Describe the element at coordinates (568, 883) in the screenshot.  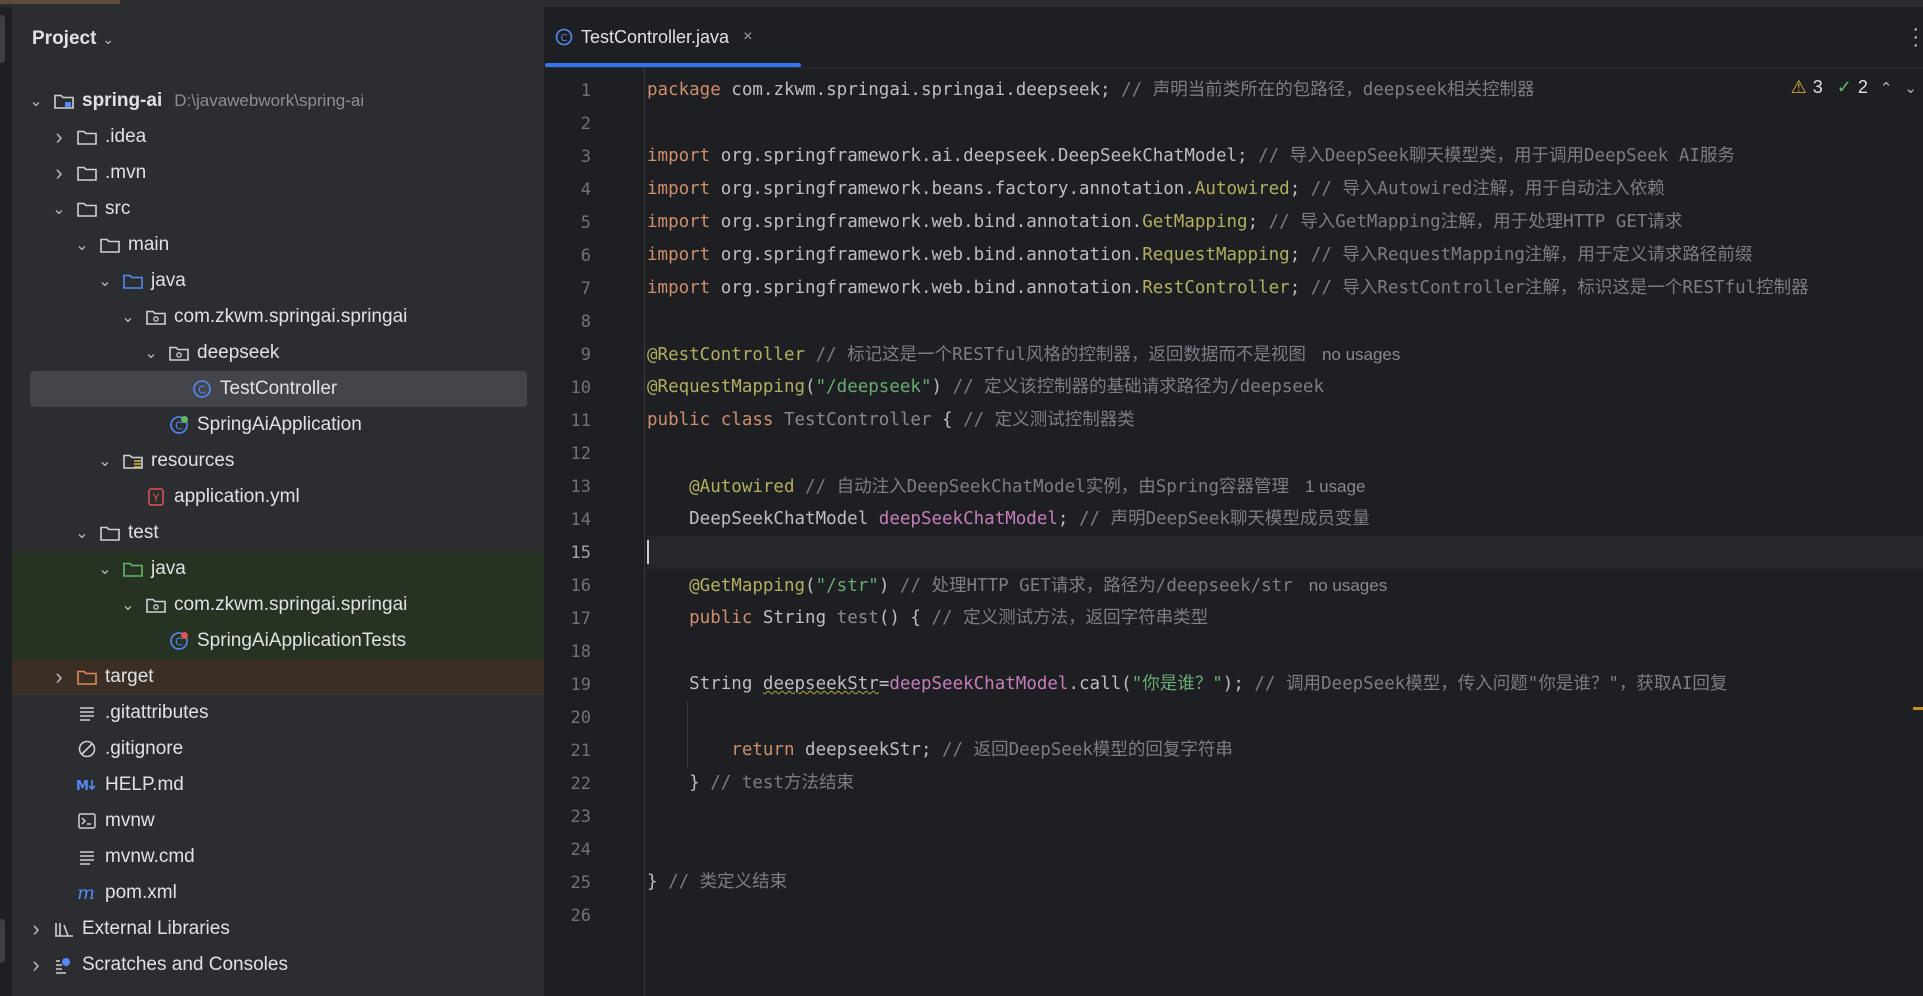
I see `line-number: 25` at that location.